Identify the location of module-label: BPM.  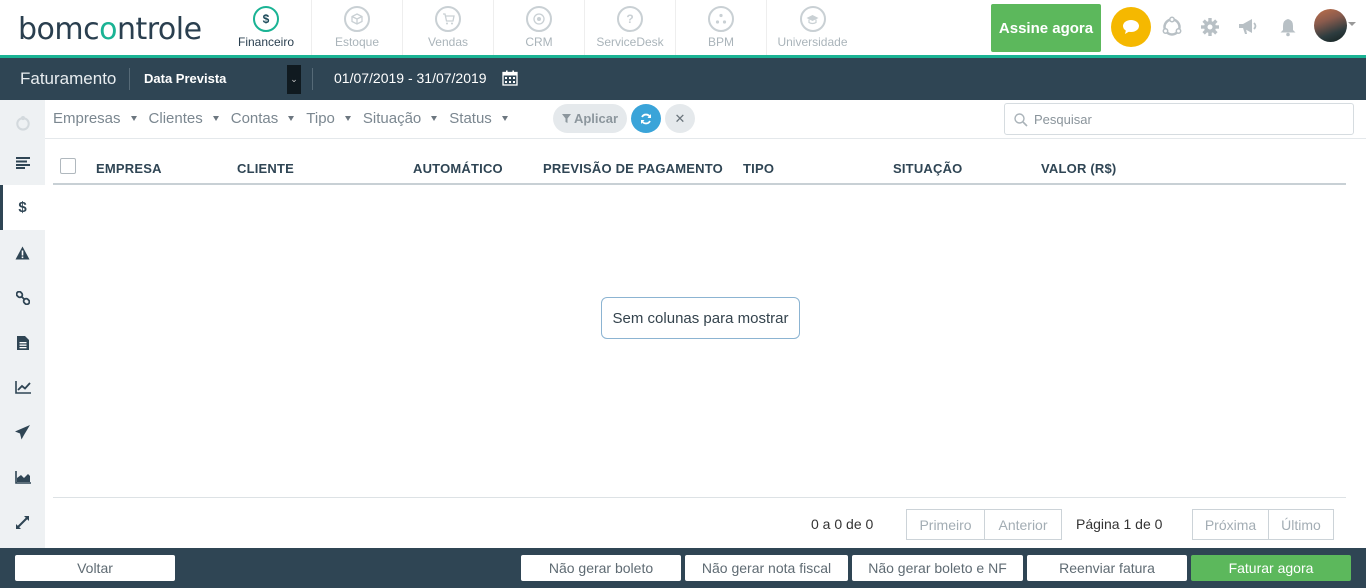
(720, 42).